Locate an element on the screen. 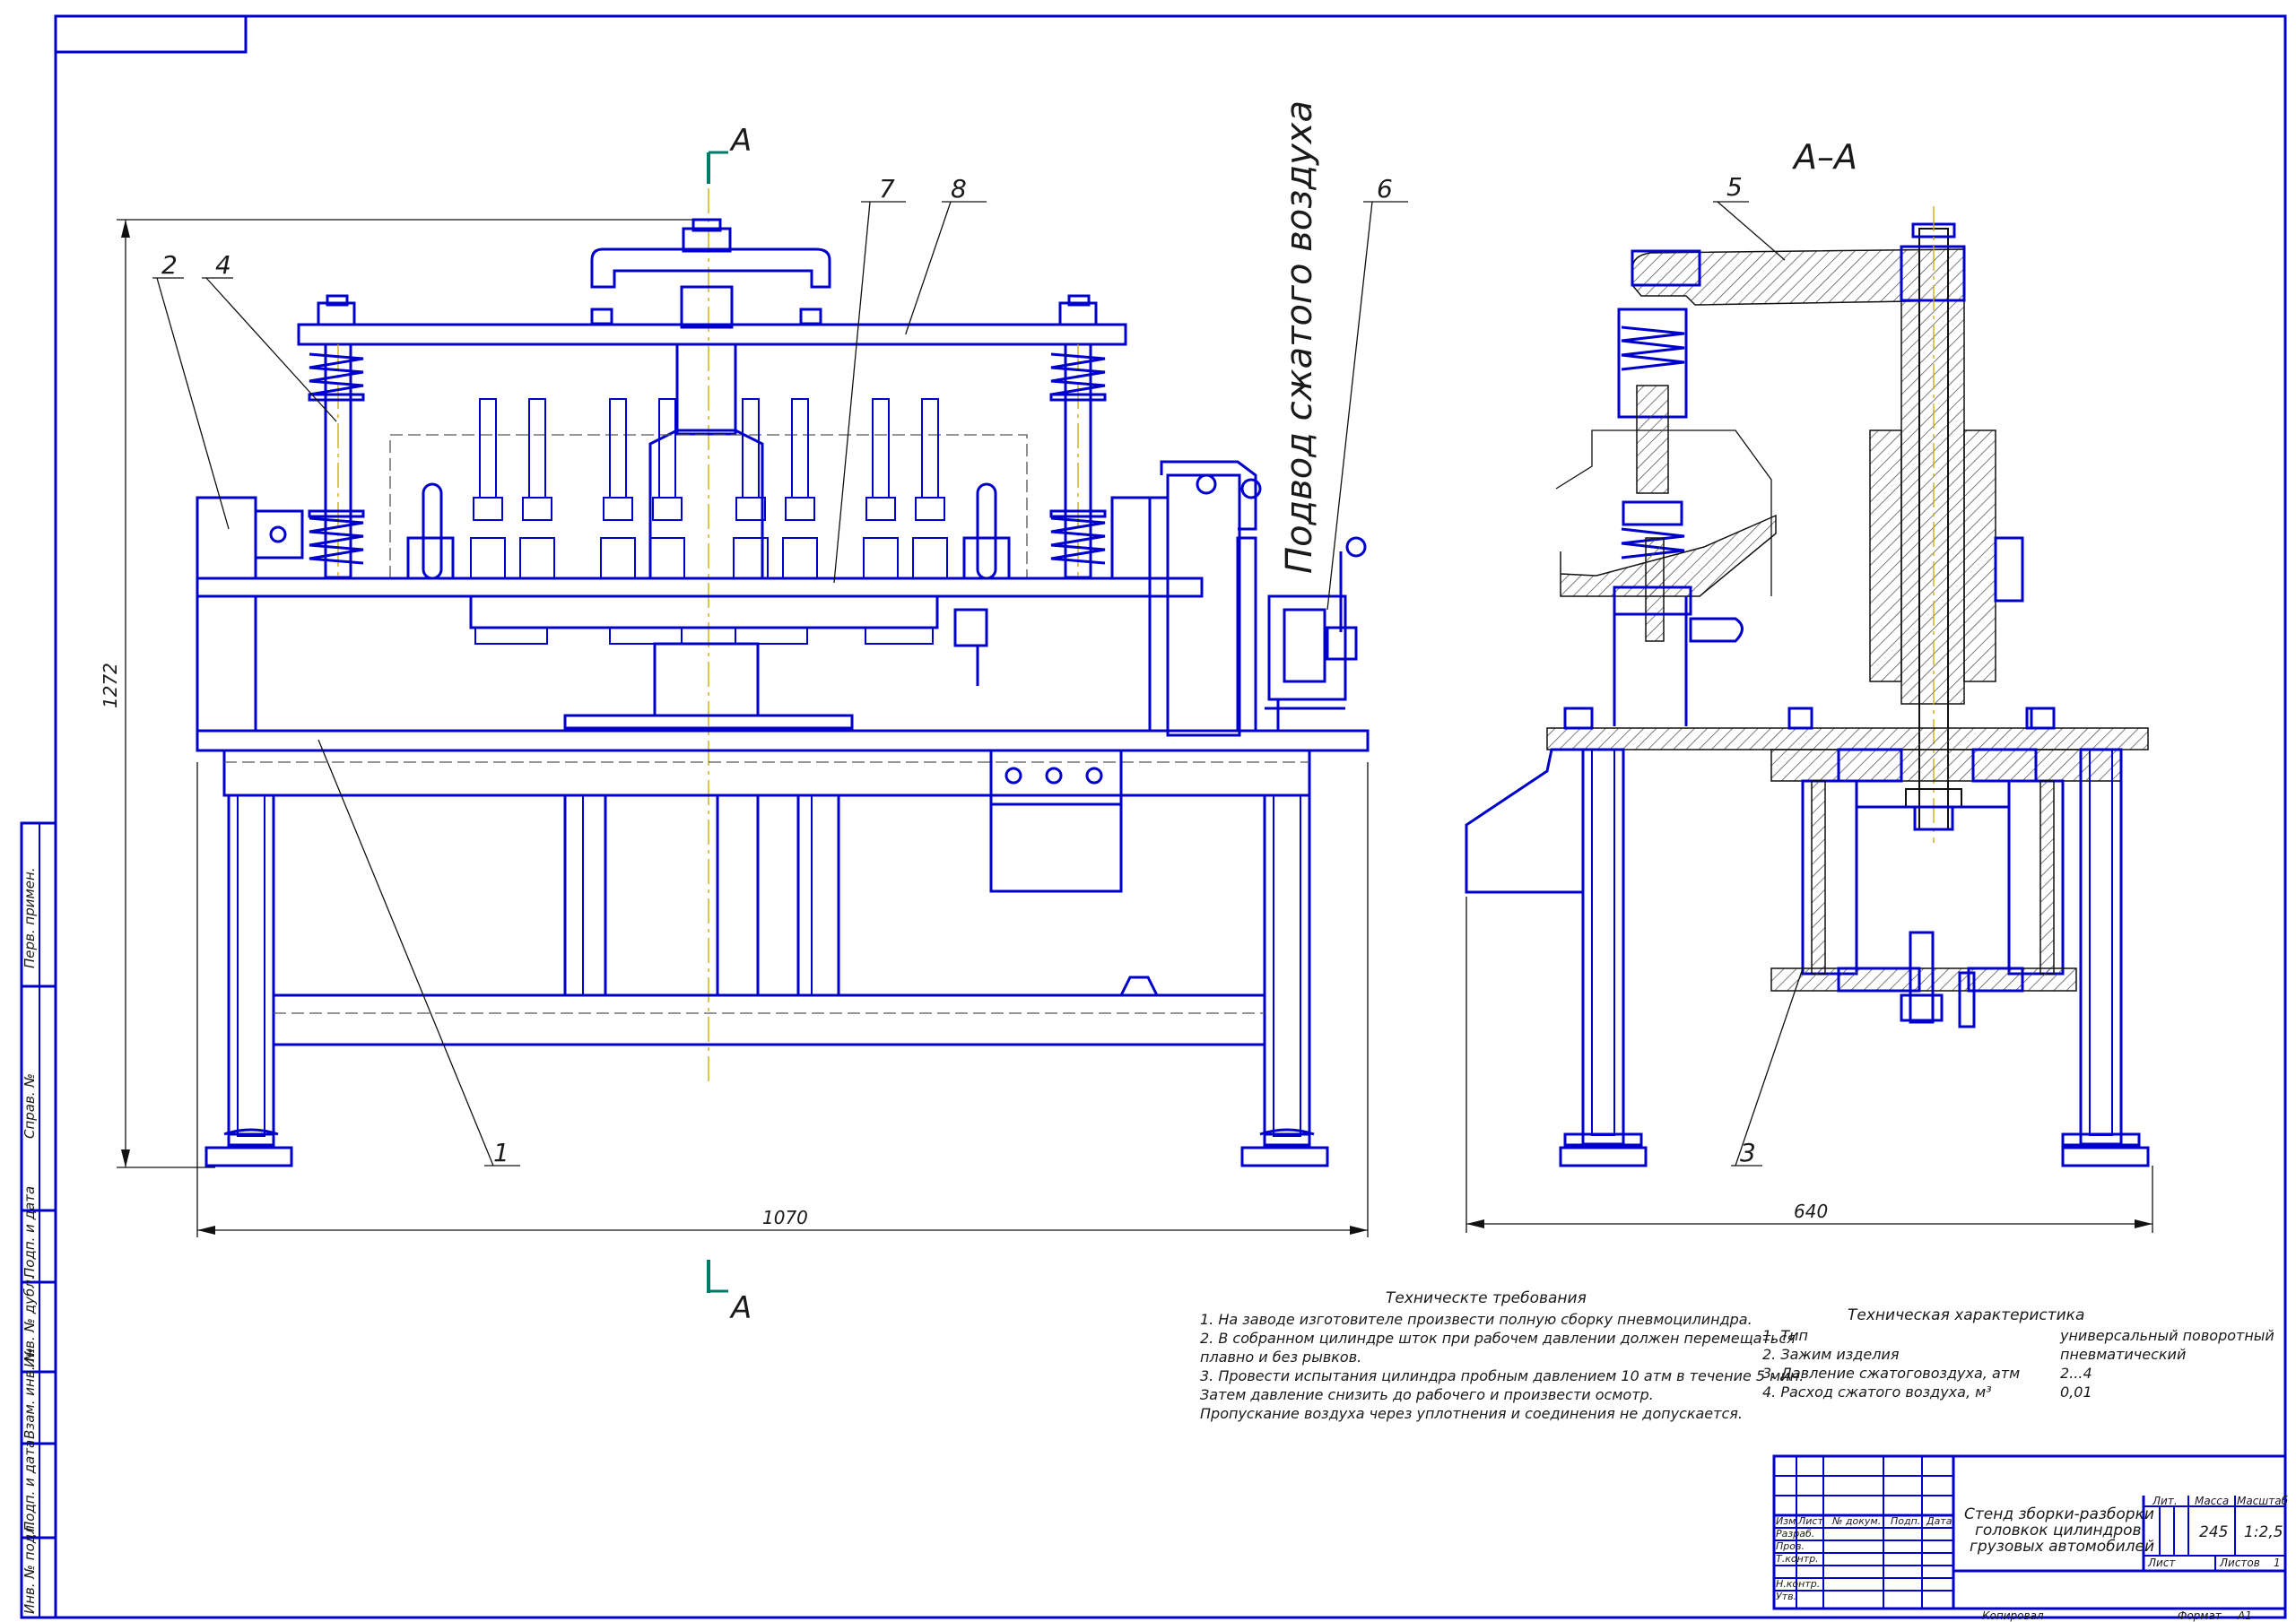 This screenshot has height=1622, width=2296. tb-copied-label: Копировал is located at coordinates (2013, 1615).